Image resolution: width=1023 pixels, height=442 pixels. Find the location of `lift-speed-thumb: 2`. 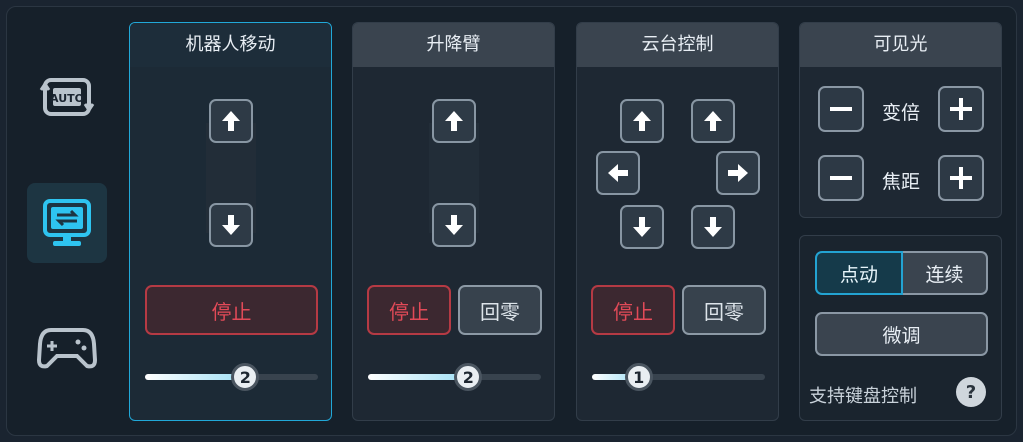

lift-speed-thumb: 2 is located at coordinates (468, 377).